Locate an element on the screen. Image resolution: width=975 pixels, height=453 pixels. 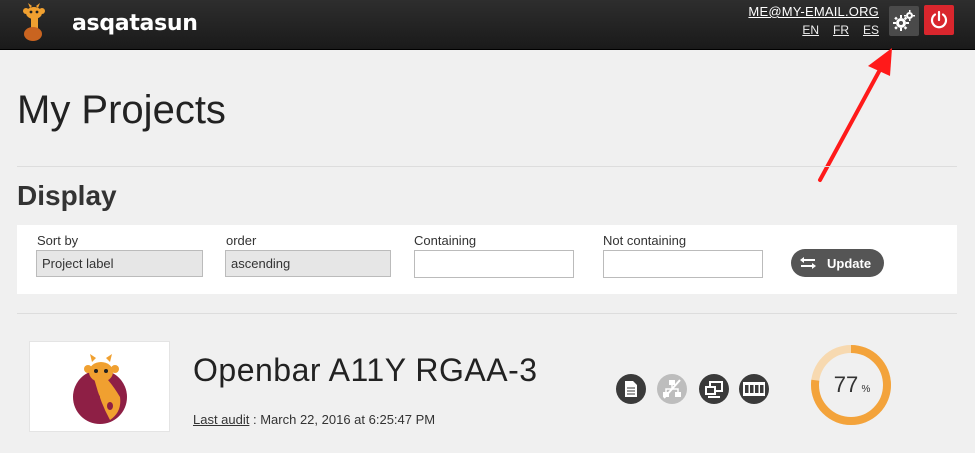
multi-page-icon is located at coordinates (714, 389).